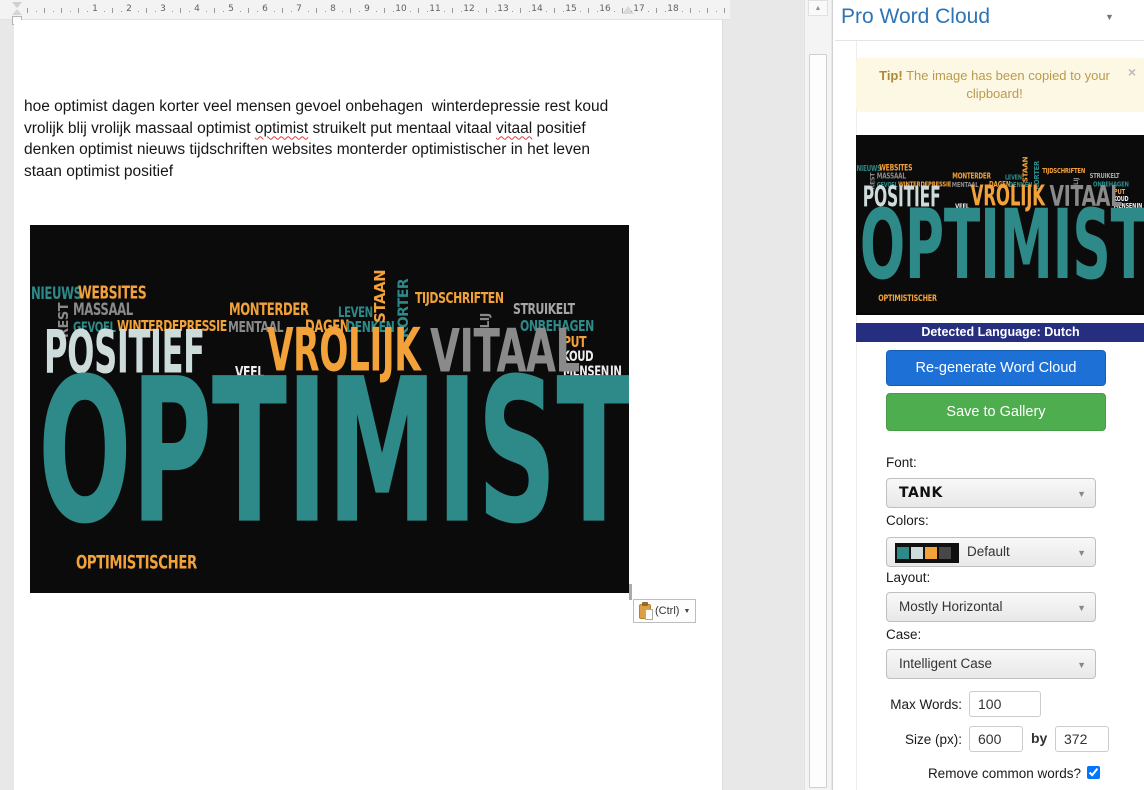  I want to click on right-indent-marker, so click(628, 10).